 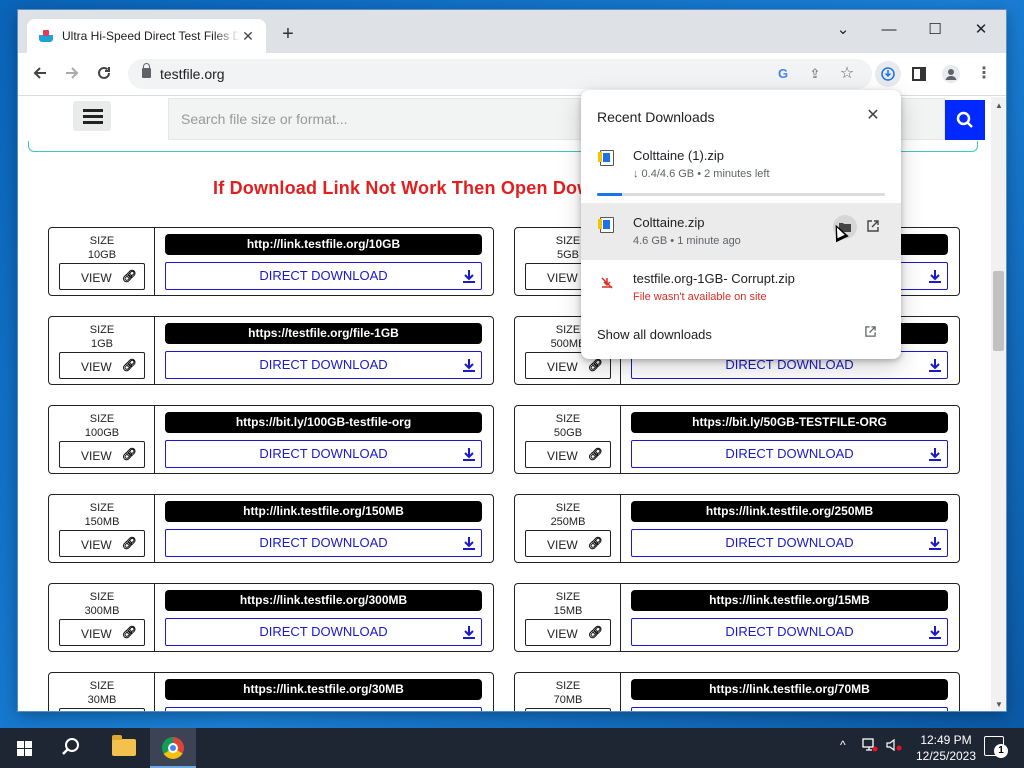 What do you see at coordinates (783, 74) in the screenshot?
I see `google-icon: G` at bounding box center [783, 74].